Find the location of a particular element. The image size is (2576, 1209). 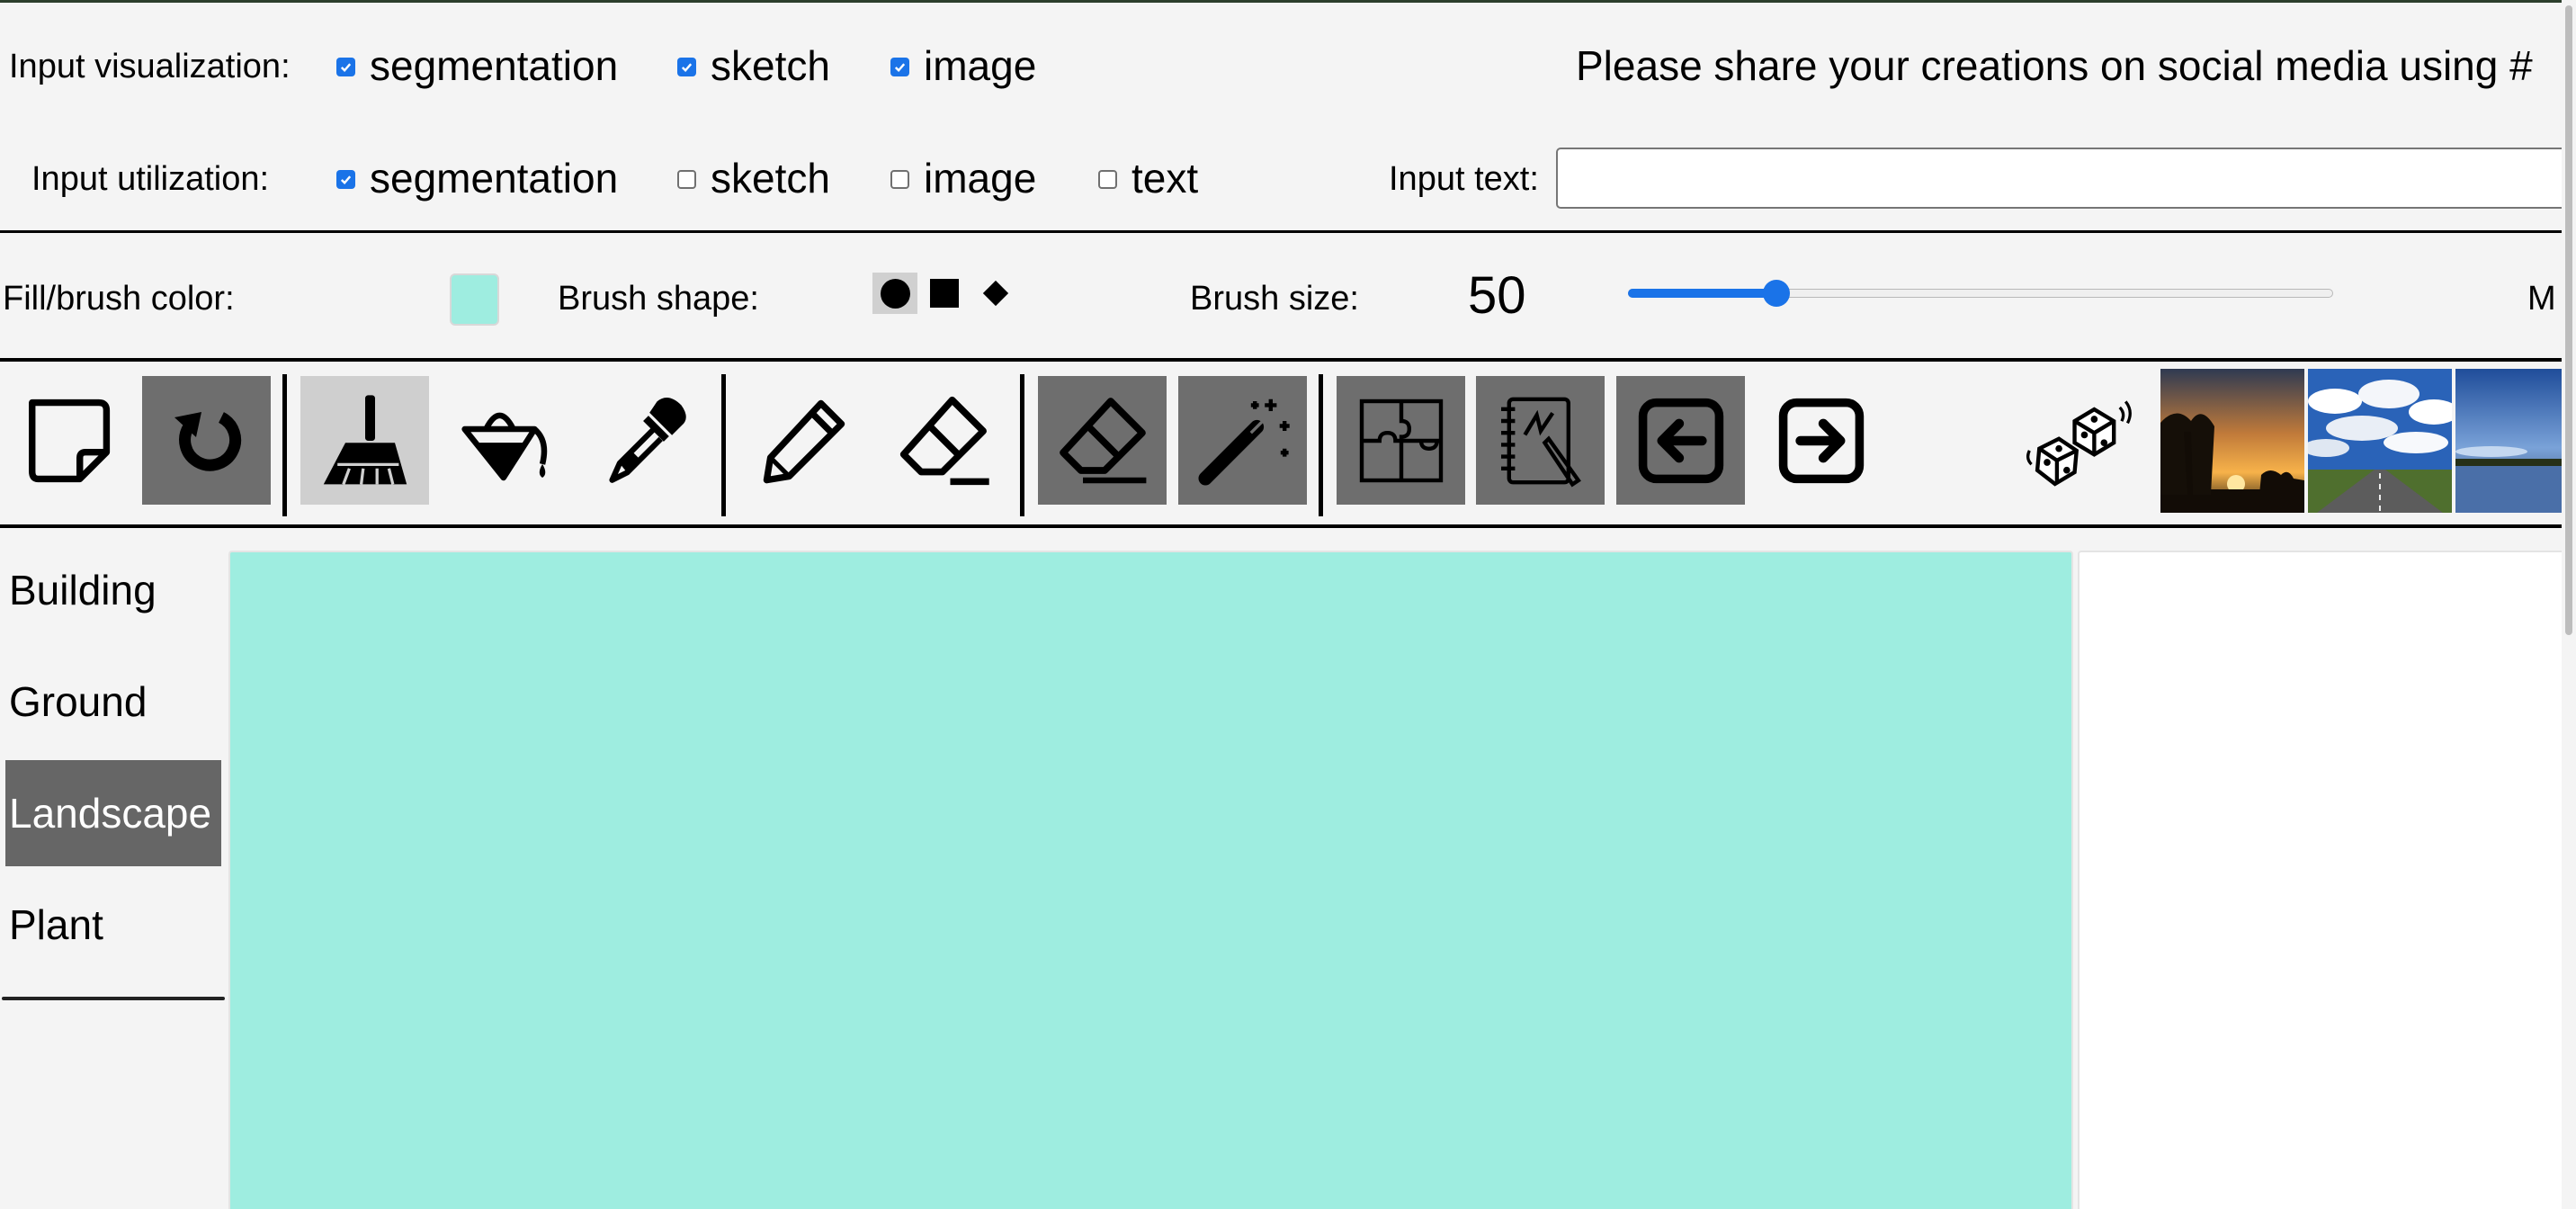

brush-shape-circle is located at coordinates (894, 293).